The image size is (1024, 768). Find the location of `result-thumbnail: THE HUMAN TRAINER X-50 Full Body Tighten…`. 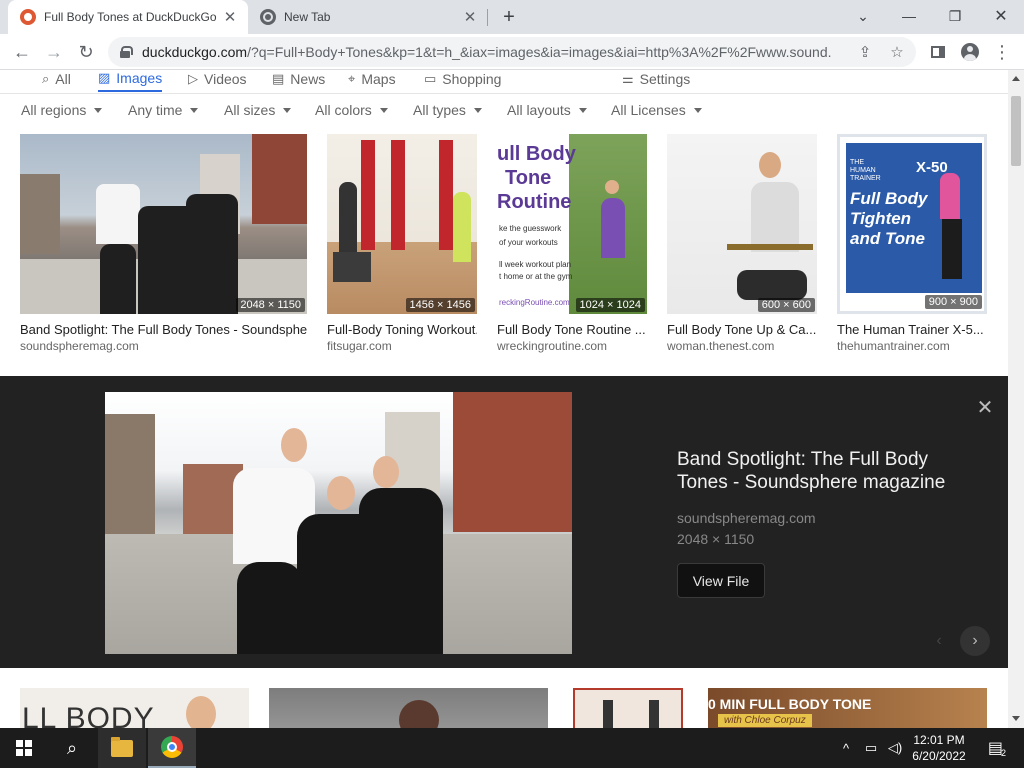

result-thumbnail: THE HUMAN TRAINER X-50 Full Body Tighten… is located at coordinates (912, 224).